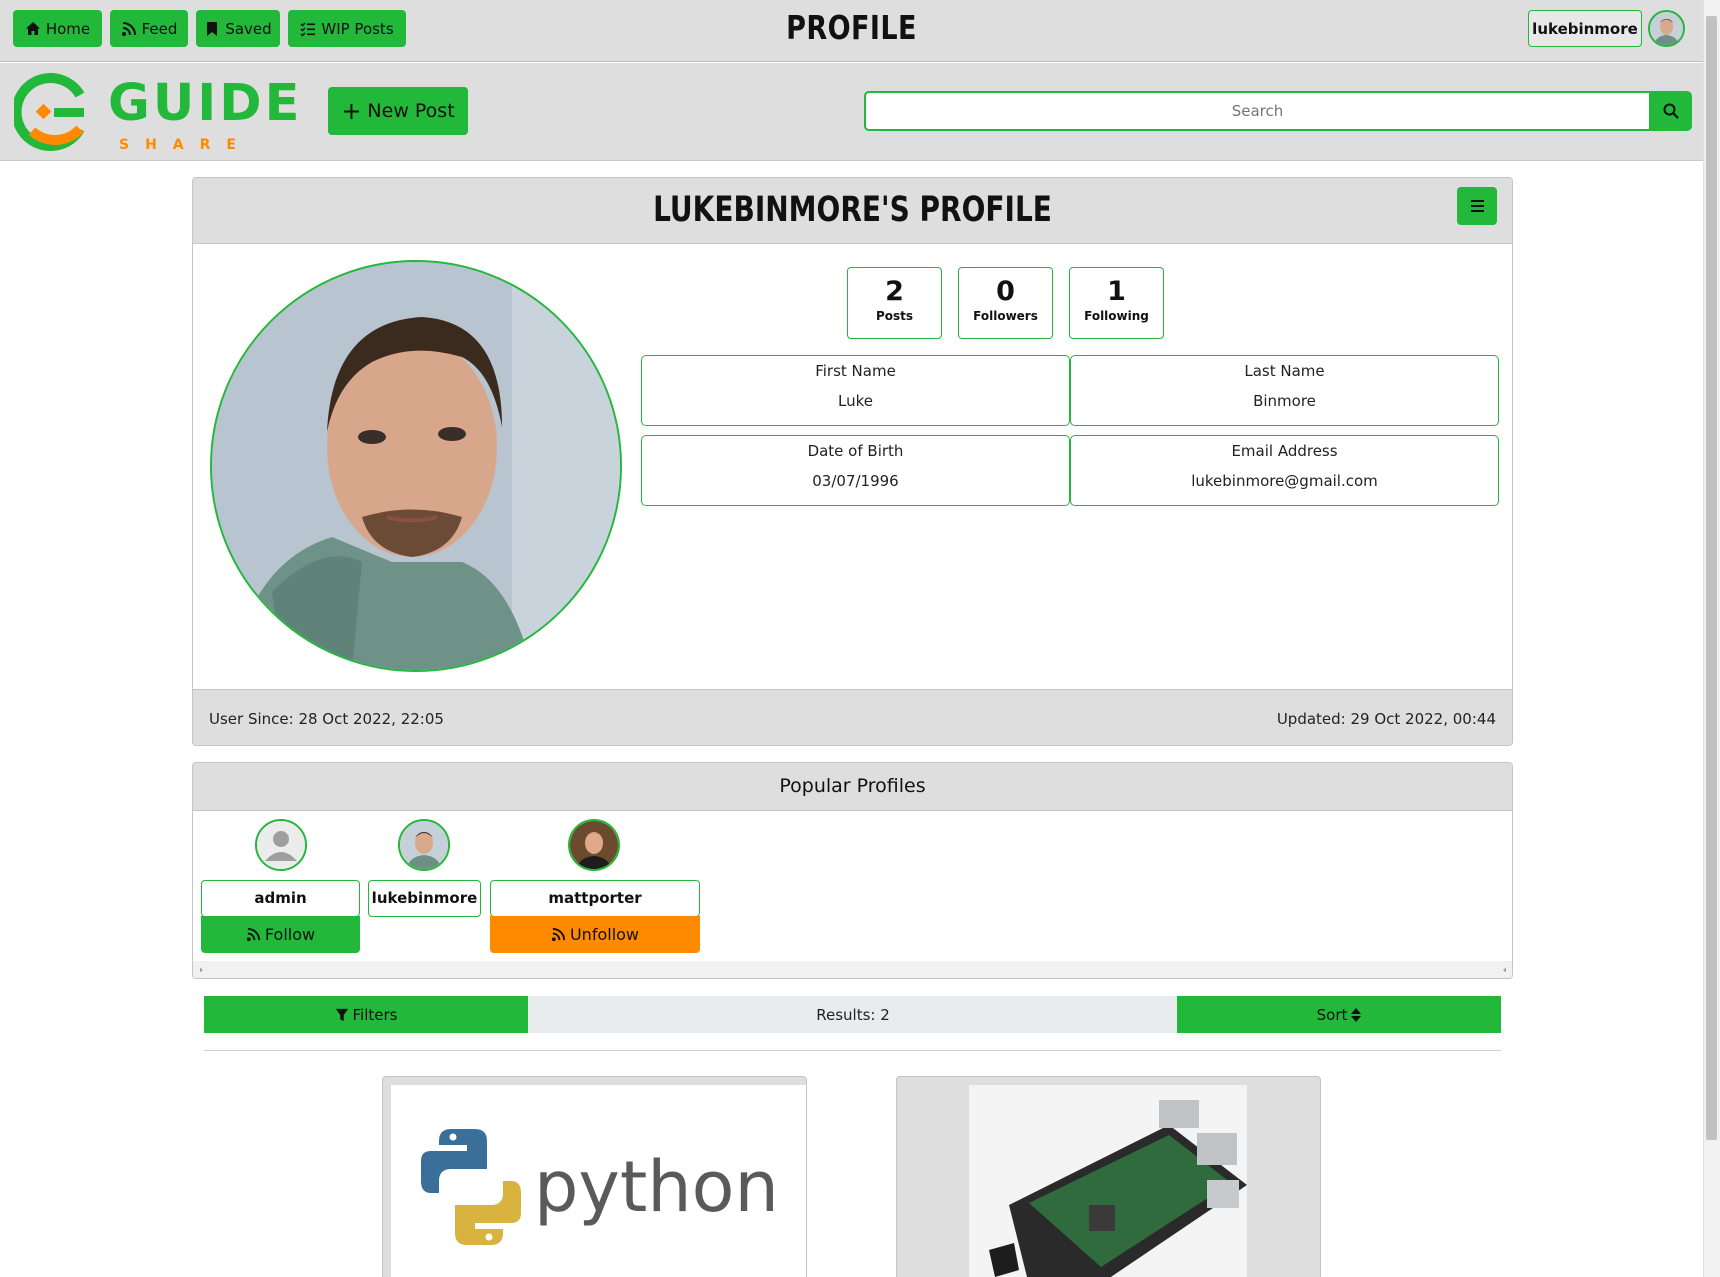 The width and height of the screenshot is (1720, 1277). What do you see at coordinates (411, 111) in the screenshot?
I see `new-post-label: New Post` at bounding box center [411, 111].